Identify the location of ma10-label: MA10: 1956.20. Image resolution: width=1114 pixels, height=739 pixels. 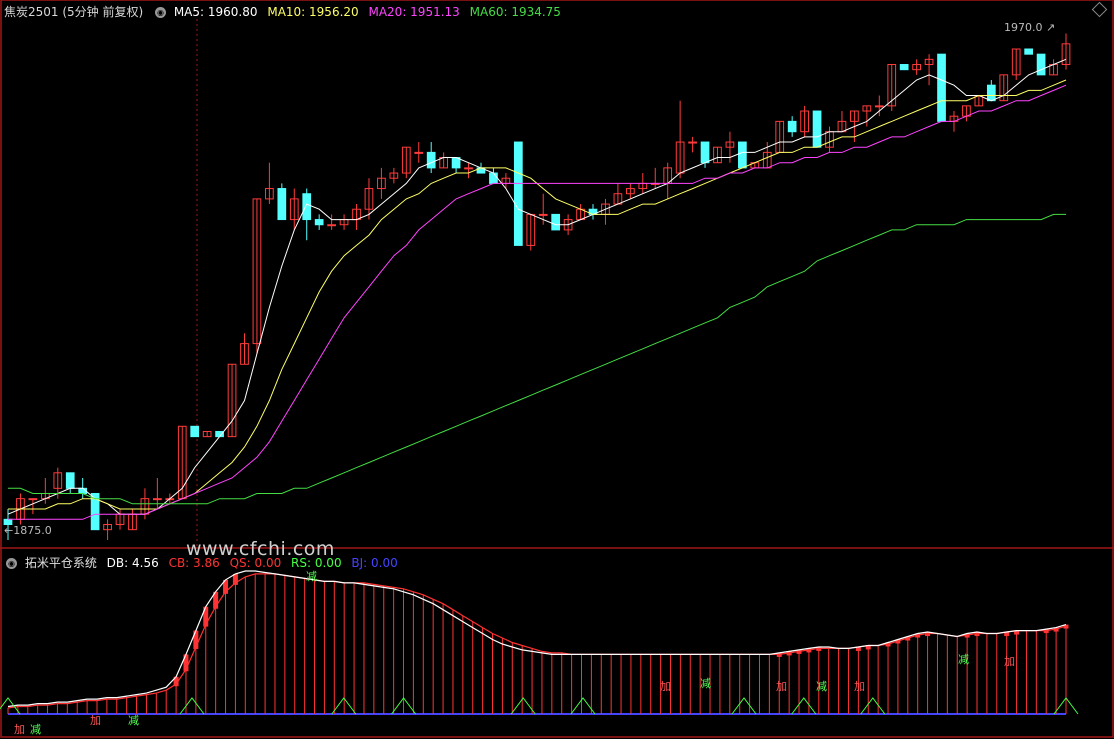
(313, 12).